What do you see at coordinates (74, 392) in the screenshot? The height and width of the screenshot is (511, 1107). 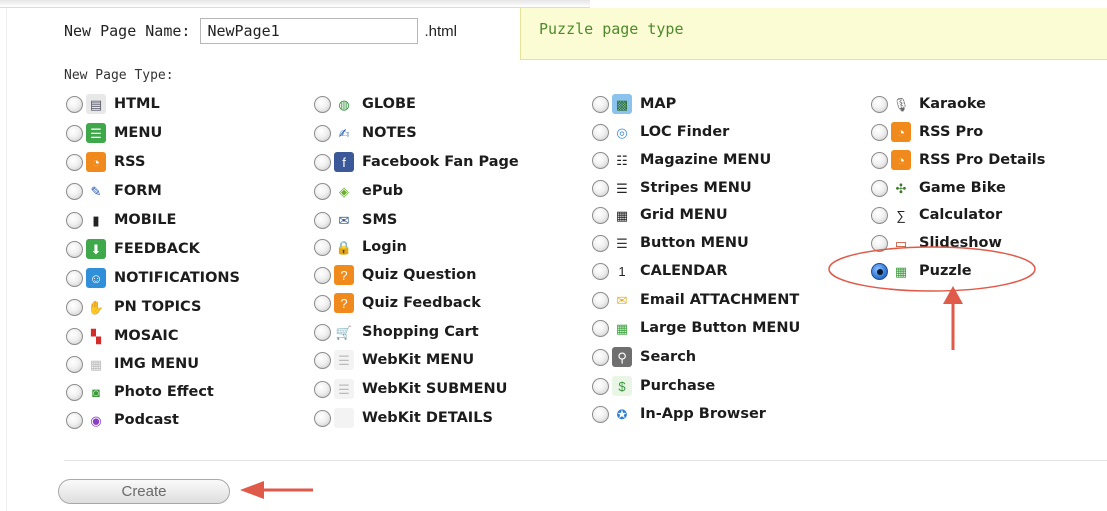 I see `radio-button-photo-effect` at bounding box center [74, 392].